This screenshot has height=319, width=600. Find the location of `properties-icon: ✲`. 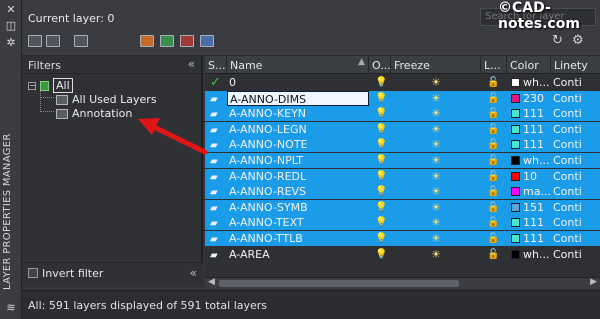

properties-icon: ✲ is located at coordinates (11, 43).